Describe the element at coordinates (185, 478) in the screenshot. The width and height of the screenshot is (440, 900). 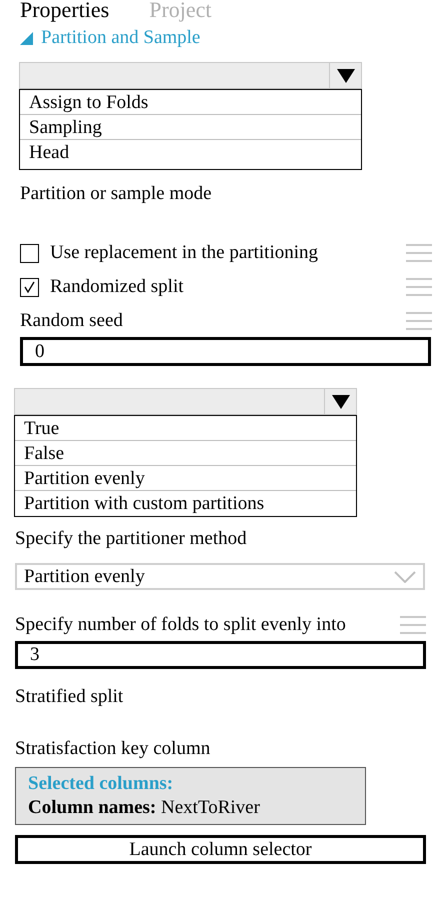
I see `dropdown-option: Partition evenly` at that location.